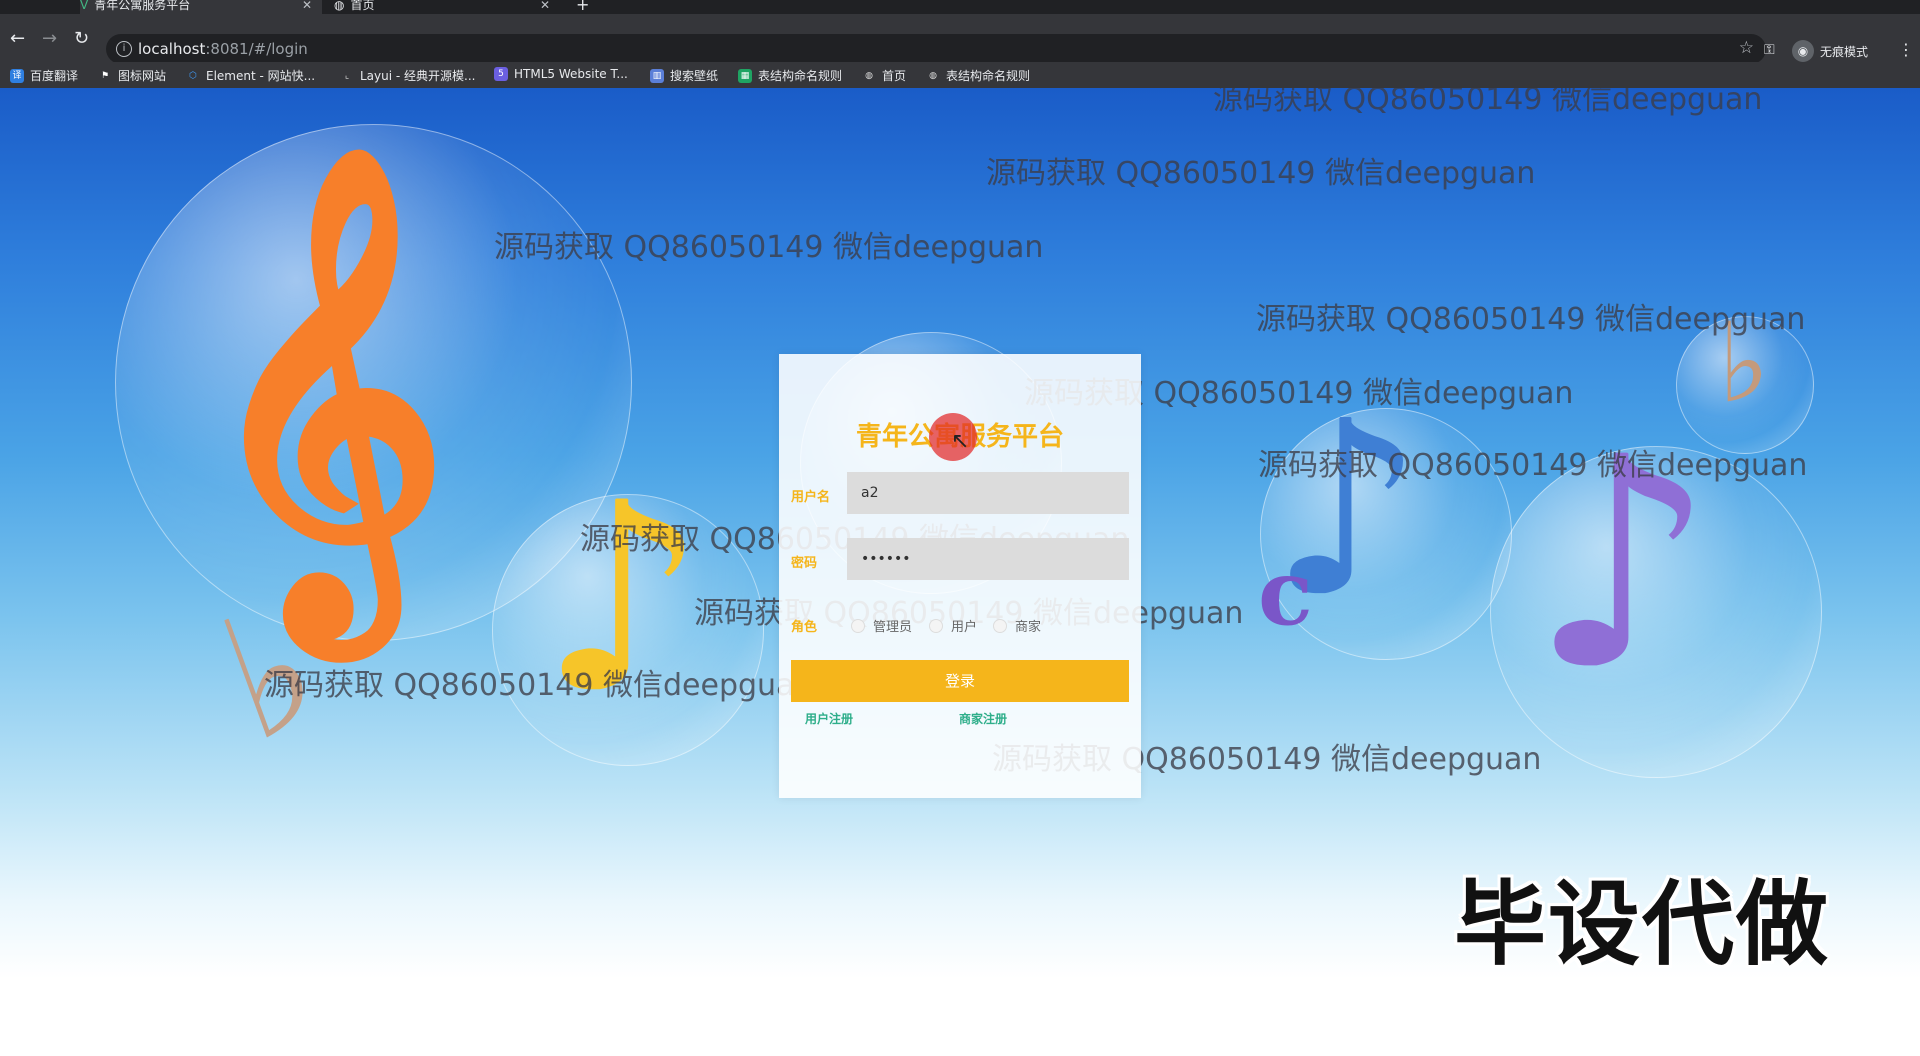  I want to click on role-radio-merchant: 商家, so click(1017, 625).